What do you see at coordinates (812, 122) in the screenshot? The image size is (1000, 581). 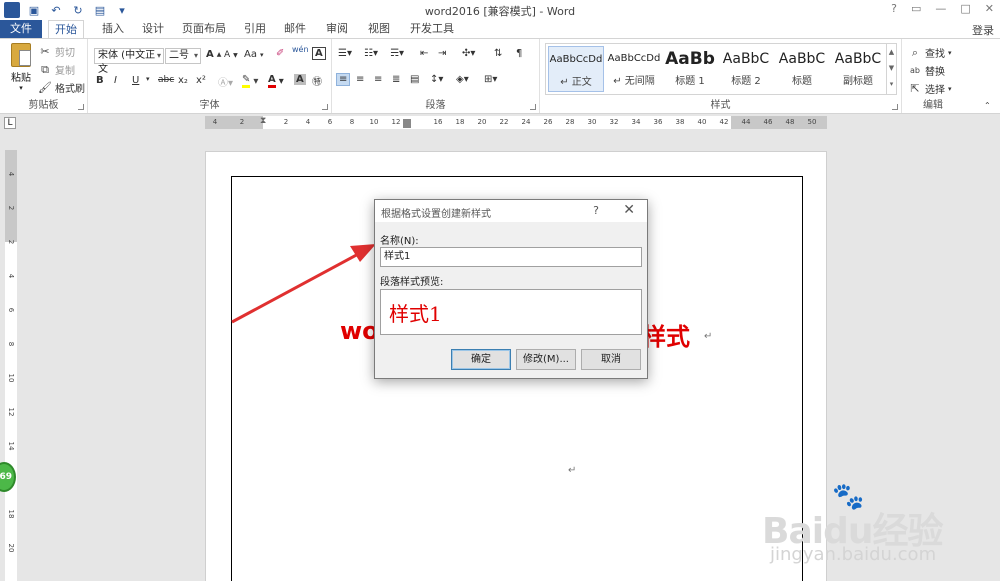 I see `ruler-number: 50` at bounding box center [812, 122].